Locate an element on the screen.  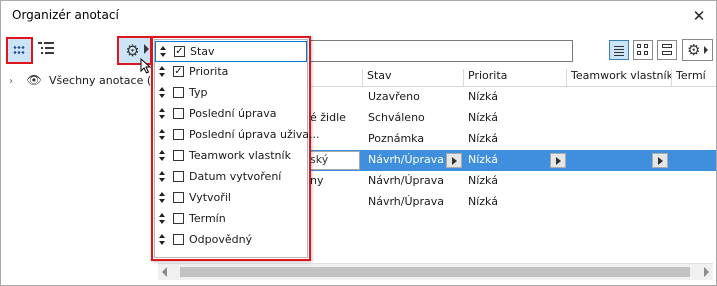
column-header-priorita: Priorita is located at coordinates (514, 77).